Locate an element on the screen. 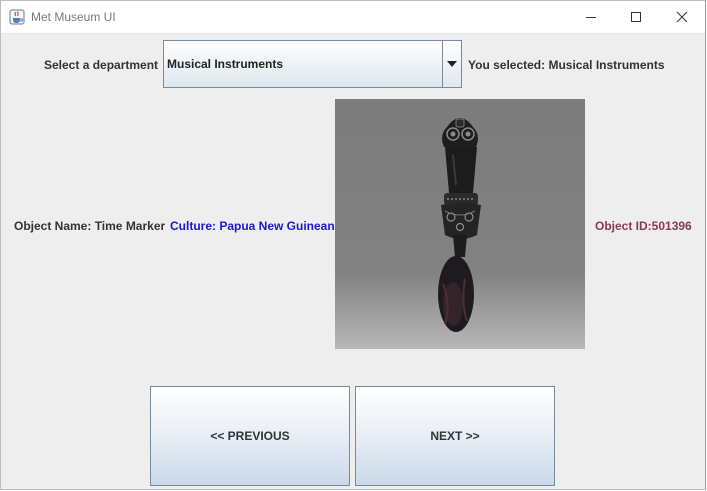 Image resolution: width=707 pixels, height=491 pixels. maximize-button is located at coordinates (636, 17).